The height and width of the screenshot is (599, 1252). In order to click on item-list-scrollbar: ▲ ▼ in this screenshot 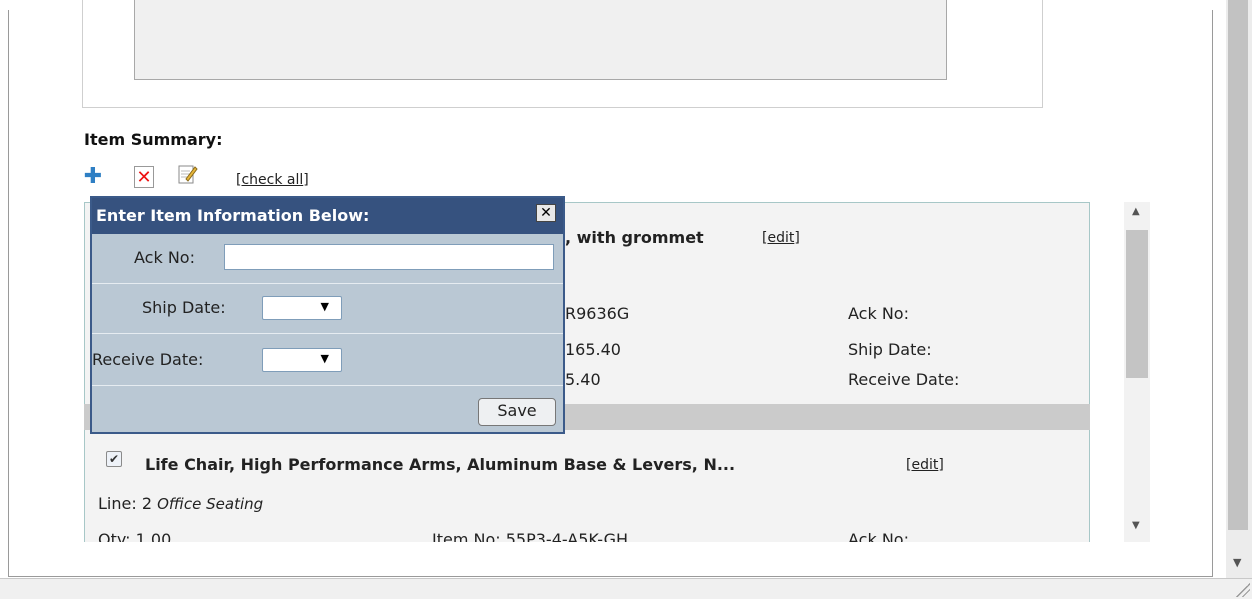, I will do `click(1137, 372)`.